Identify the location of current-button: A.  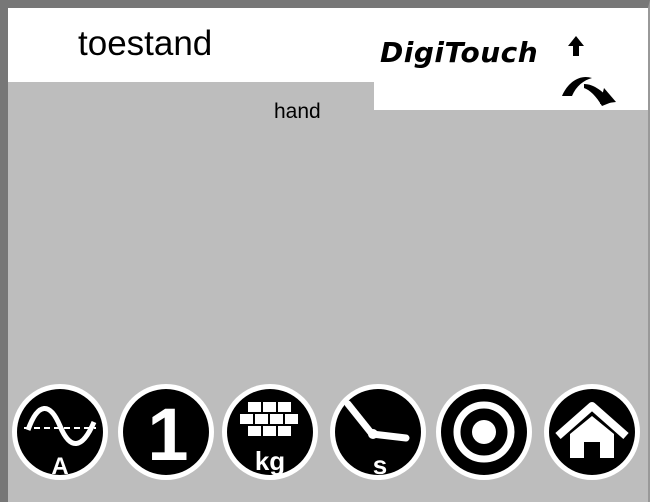
(60, 432).